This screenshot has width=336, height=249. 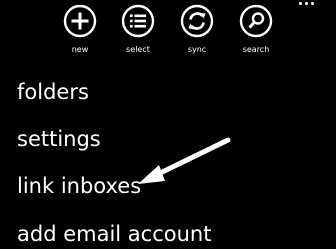 What do you see at coordinates (59, 139) in the screenshot?
I see `menu-item-settings: settings` at bounding box center [59, 139].